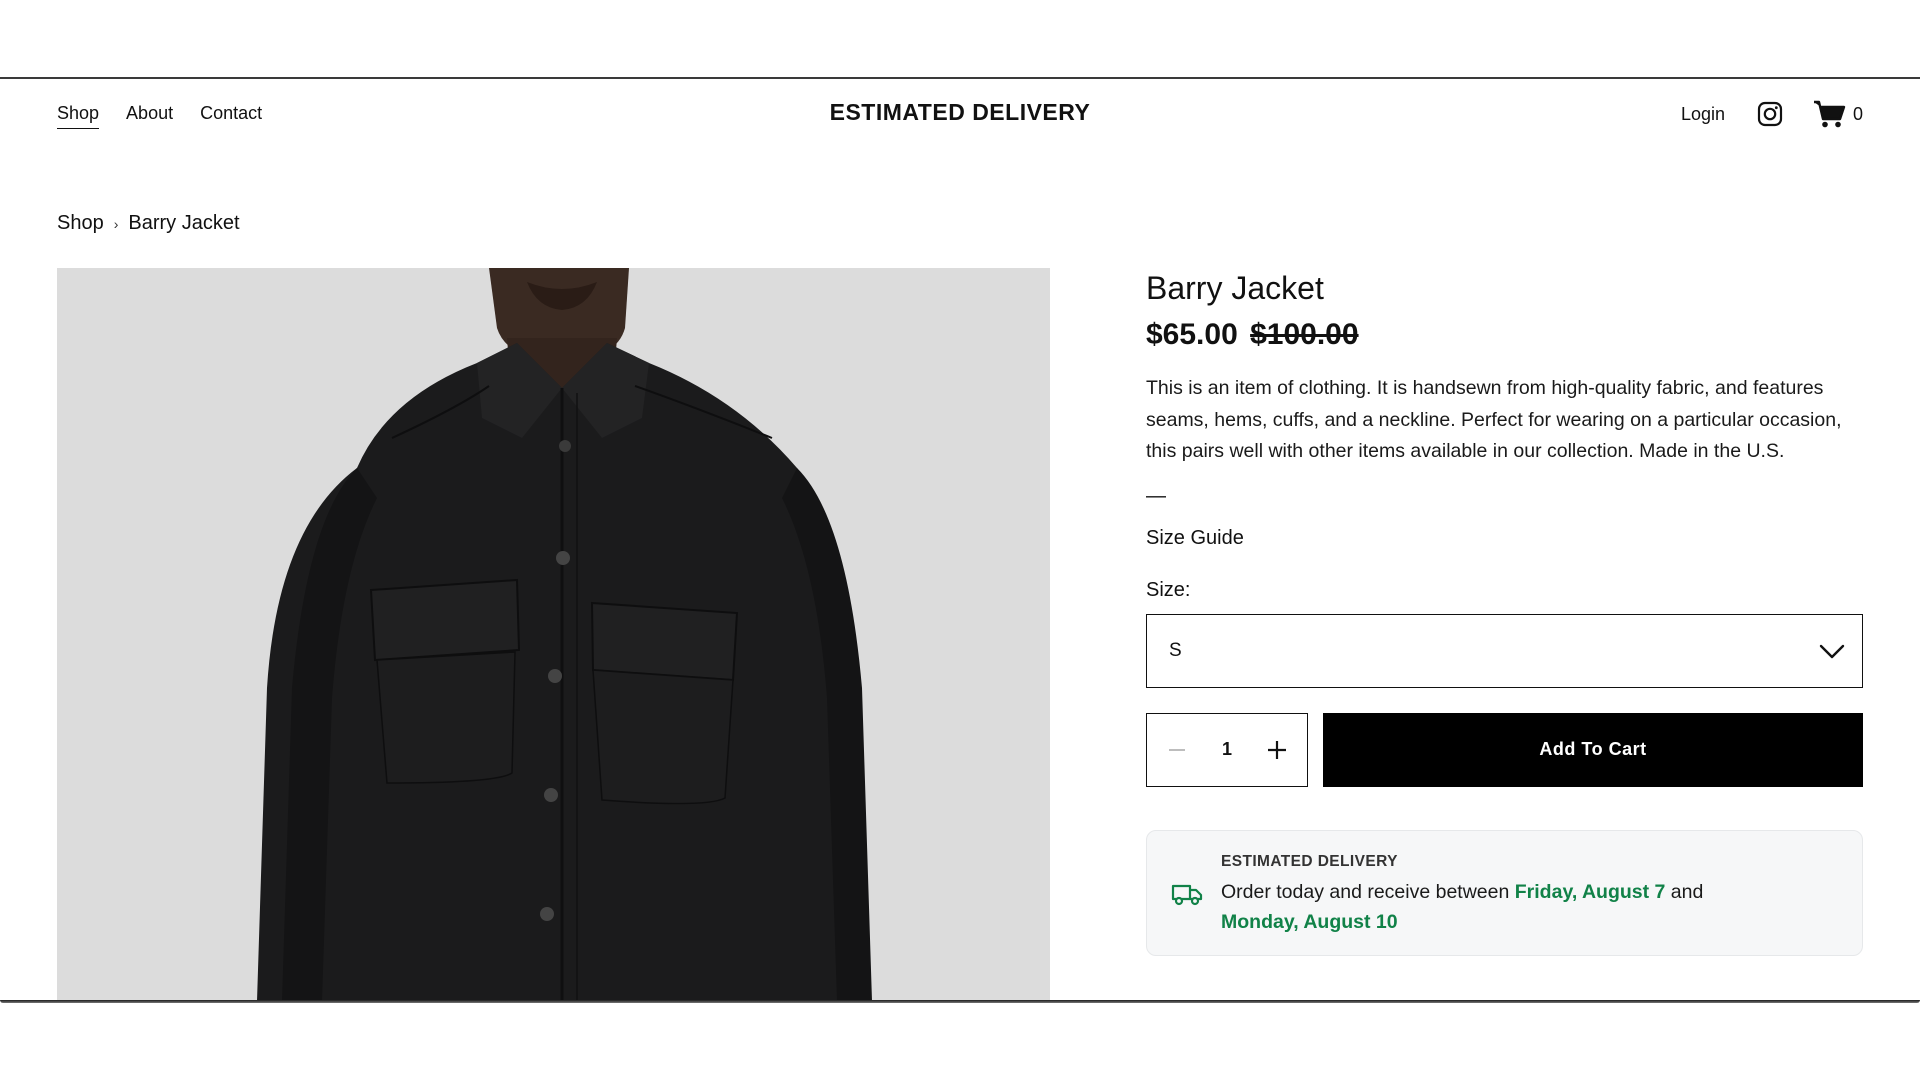 This screenshot has width=1920, height=1080. Describe the element at coordinates (1368, 891) in the screenshot. I see `delivery-text-before: Order today and receive between` at that location.